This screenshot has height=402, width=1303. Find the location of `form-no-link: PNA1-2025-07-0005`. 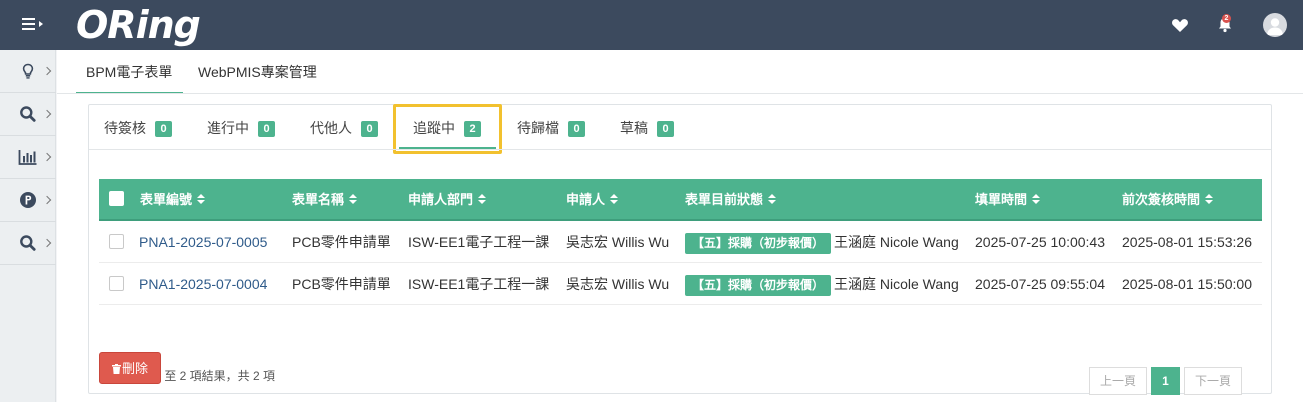

form-no-link: PNA1-2025-07-0005 is located at coordinates (203, 242).